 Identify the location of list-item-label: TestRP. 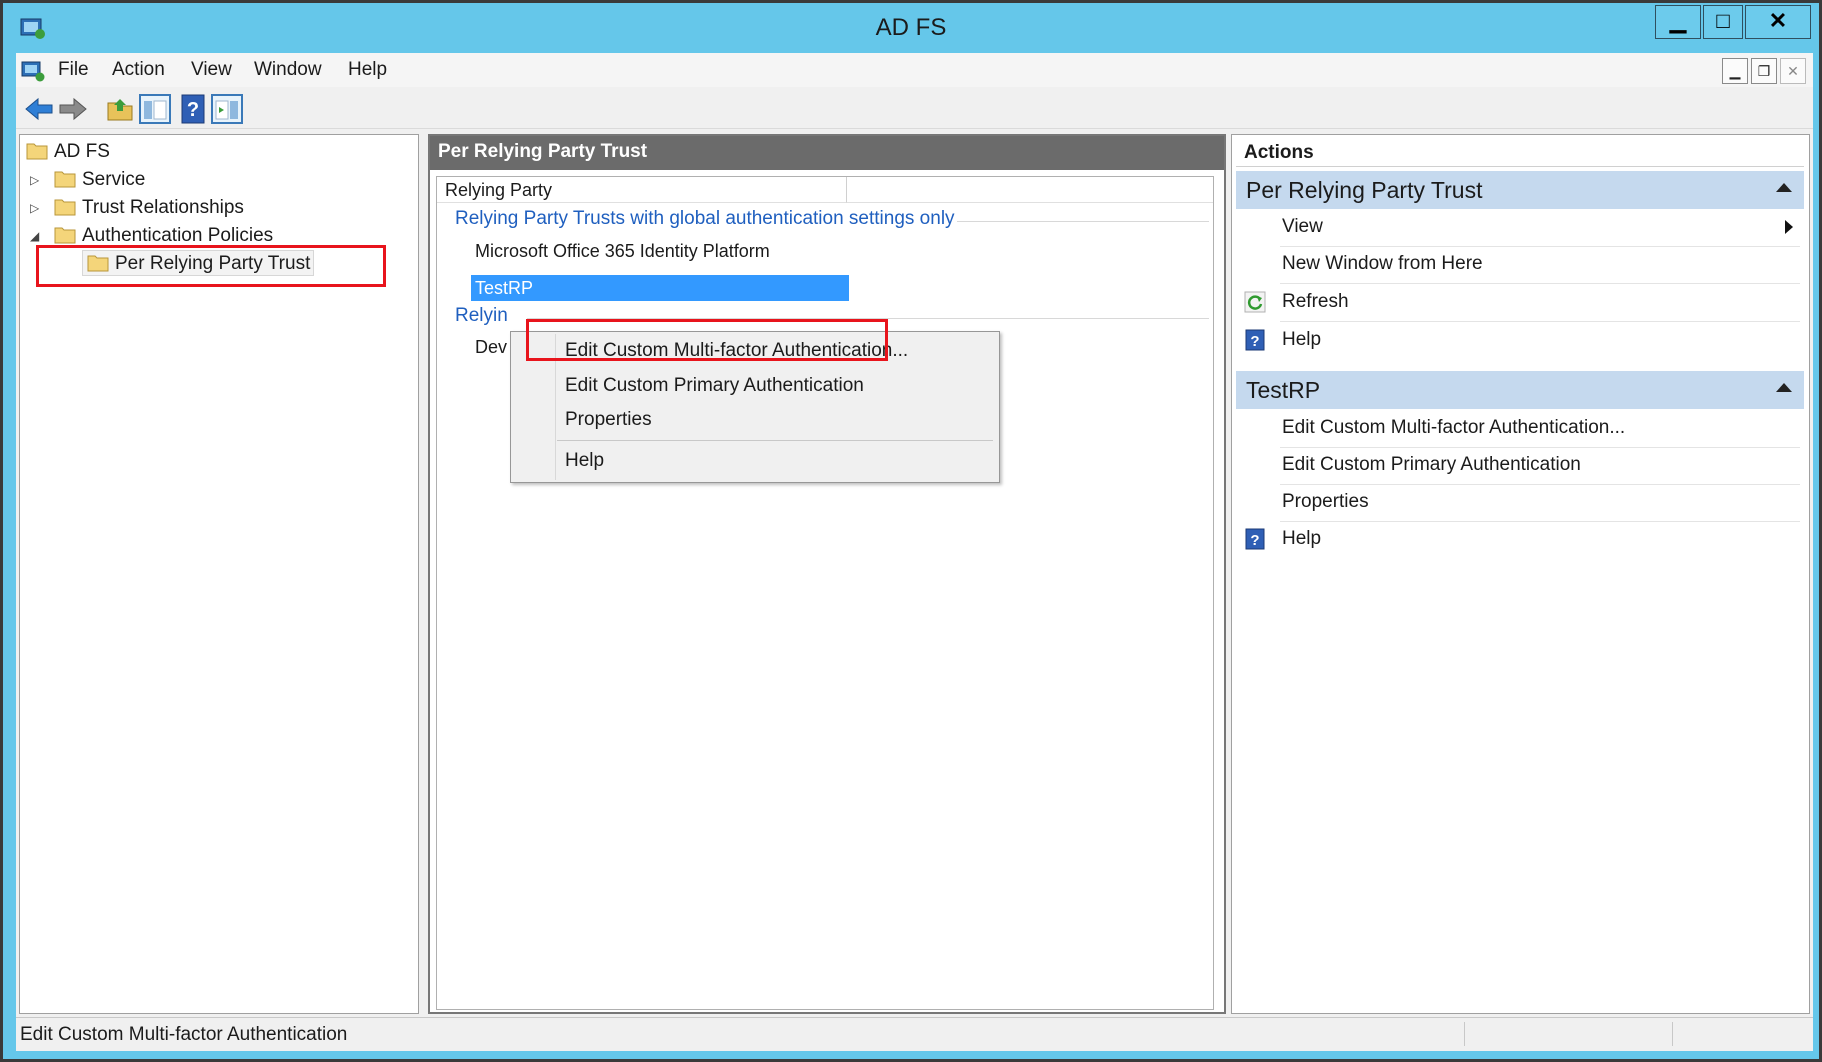
(504, 288).